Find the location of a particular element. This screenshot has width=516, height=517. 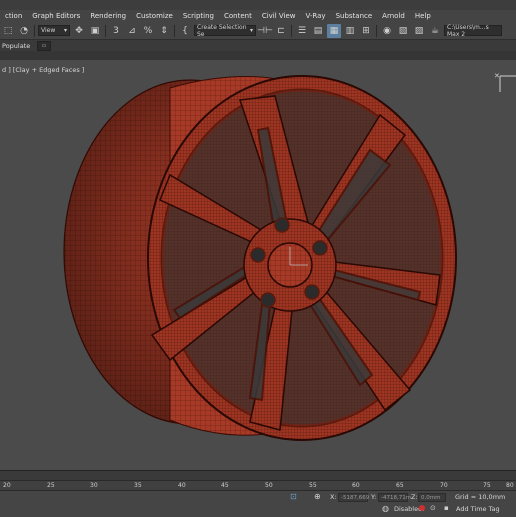

named-selection-set-value: Create Selection Se is located at coordinates (222, 30).